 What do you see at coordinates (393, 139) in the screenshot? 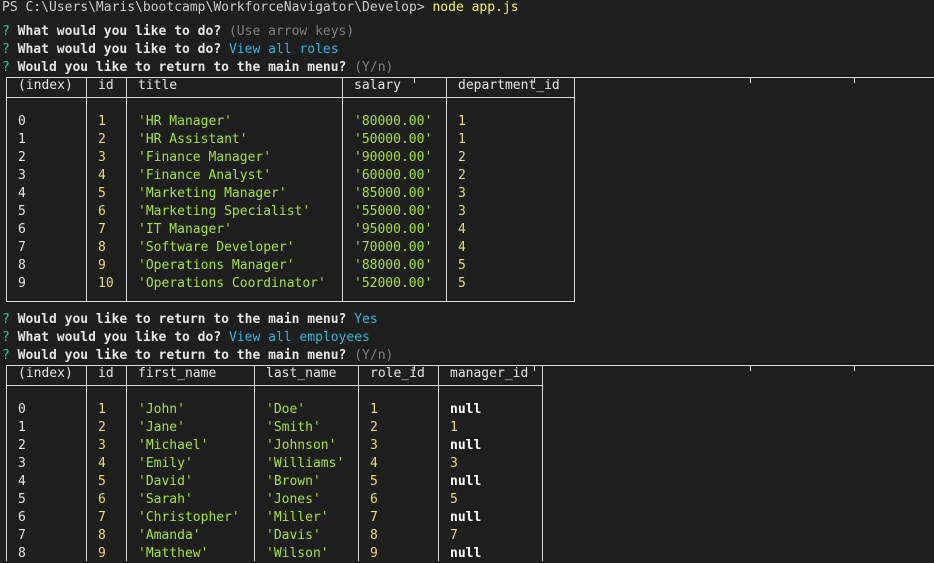
I see `roles-table-cell: '50000.00'` at bounding box center [393, 139].